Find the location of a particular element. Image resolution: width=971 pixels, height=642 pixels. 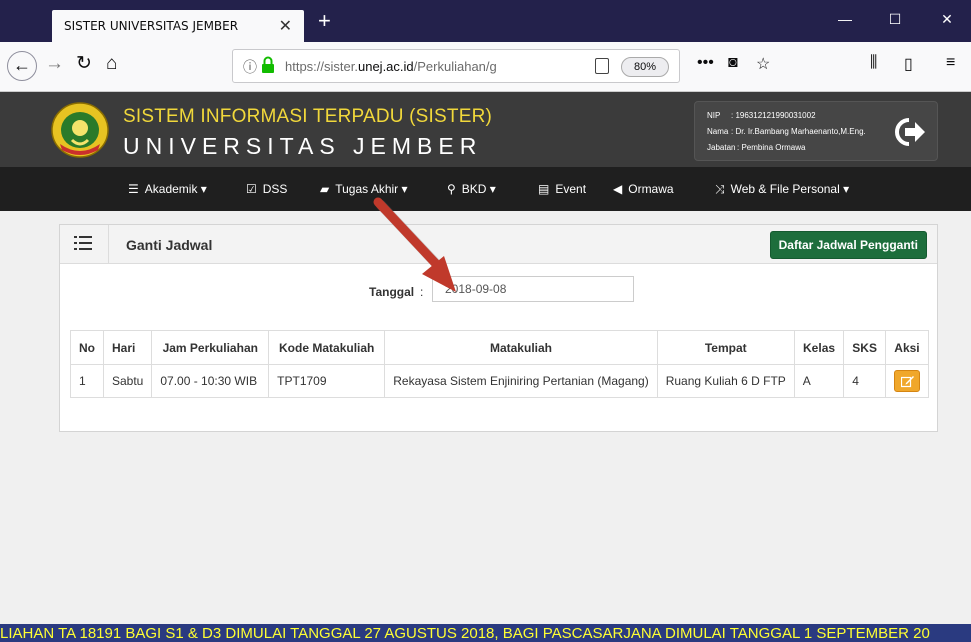

list-icon is located at coordinates (83, 243).